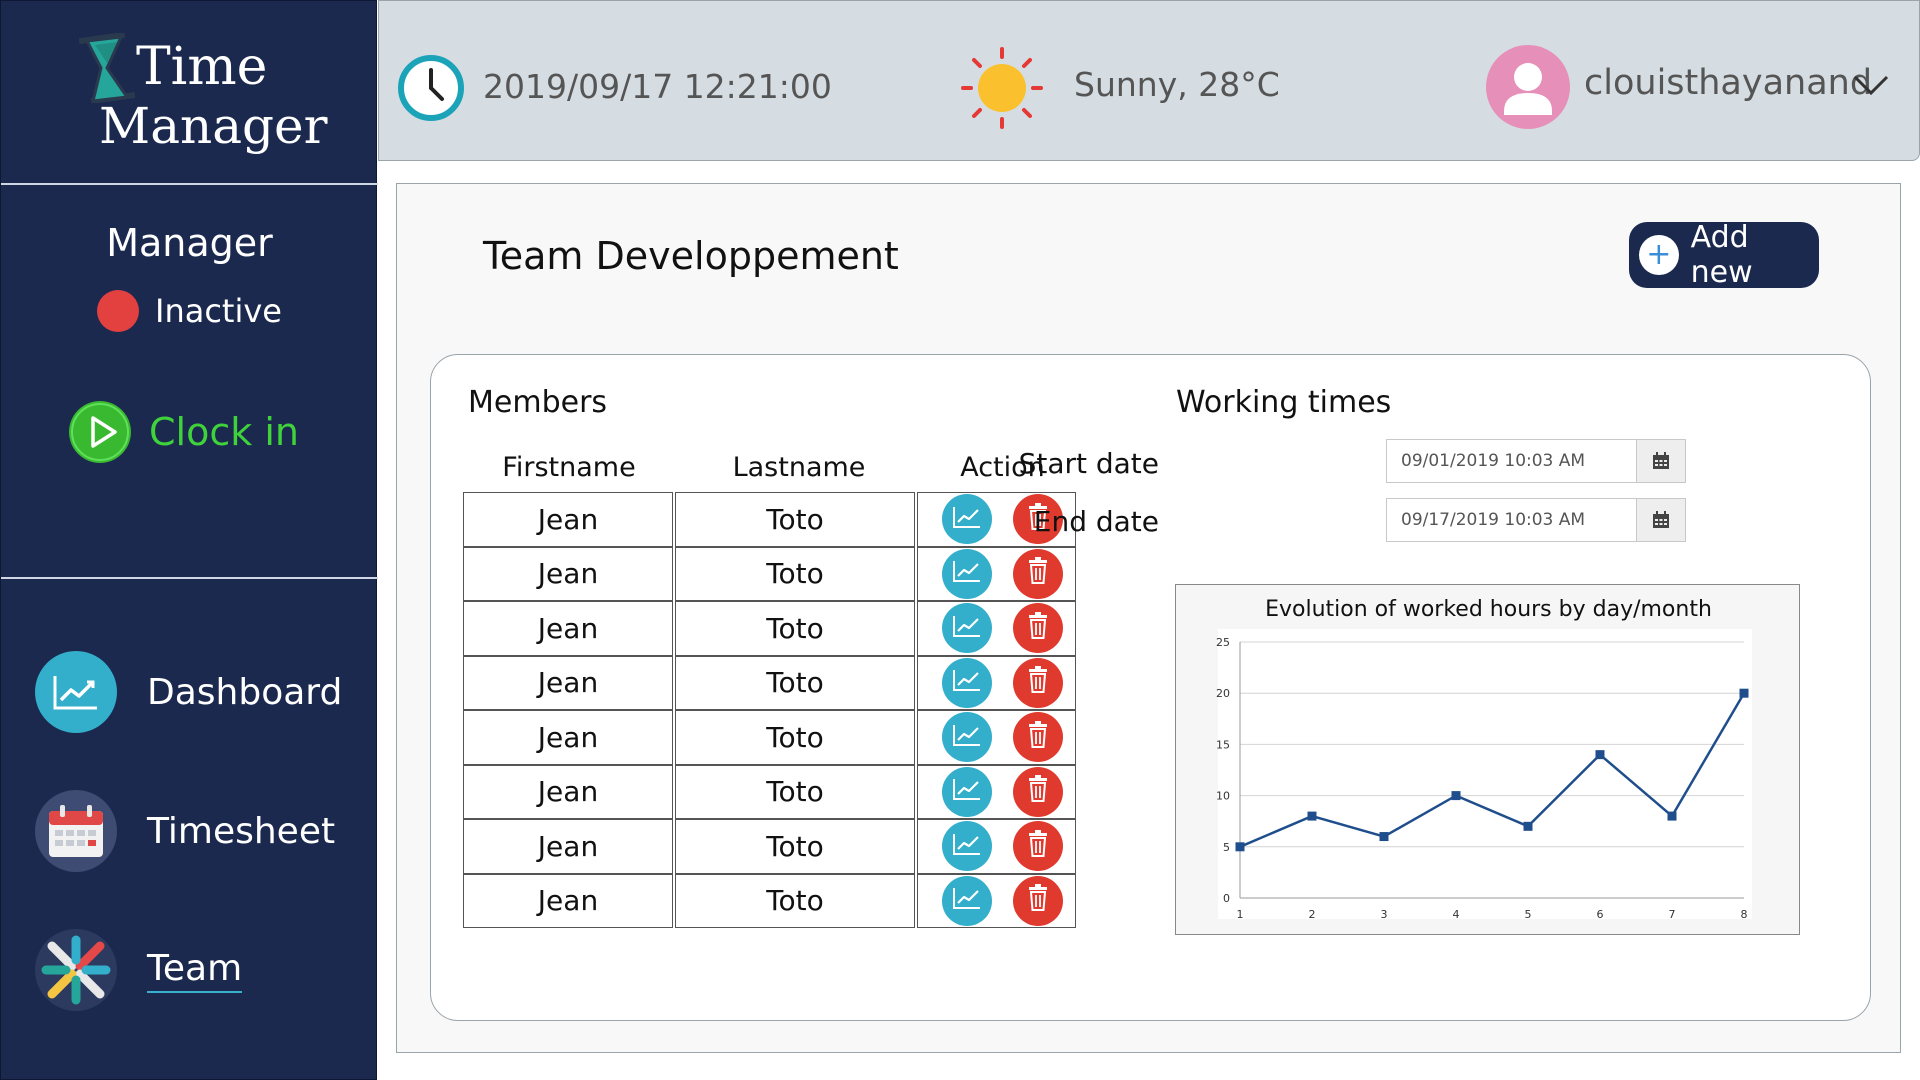 This screenshot has height=1080, width=1920. I want to click on logo-text-time: Time, so click(202, 67).